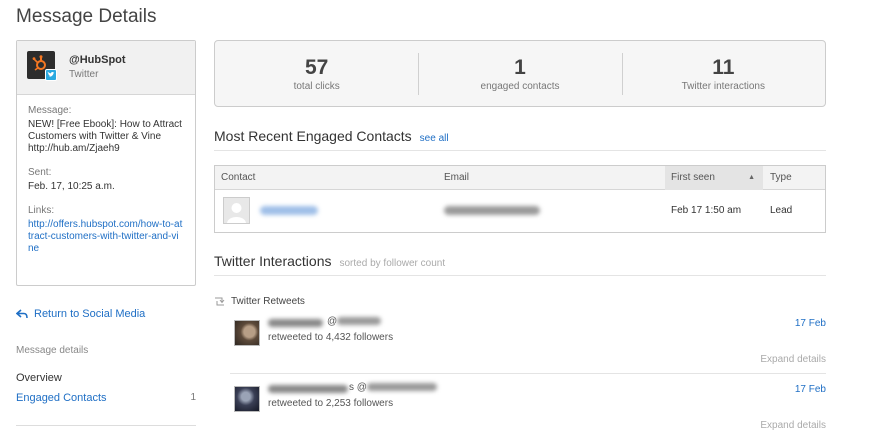 Image resolution: width=869 pixels, height=440 pixels. Describe the element at coordinates (492, 210) in the screenshot. I see `contact-email-redacted` at that location.